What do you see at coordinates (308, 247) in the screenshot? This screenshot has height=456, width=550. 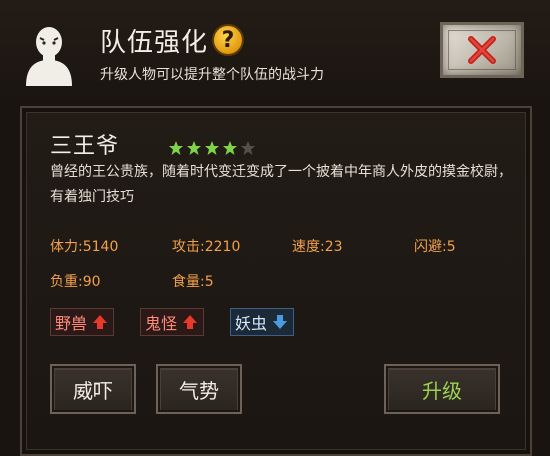 I see `stat-label: 速度:` at bounding box center [308, 247].